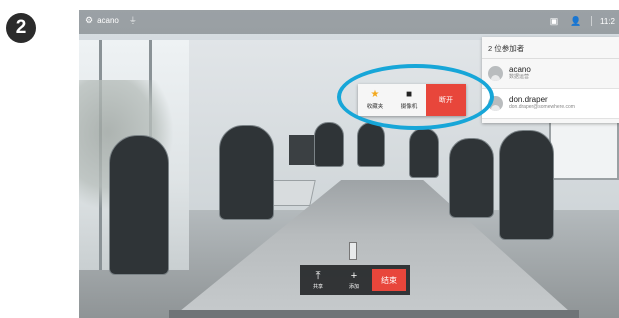 Image resolution: width=619 pixels, height=318 pixels. What do you see at coordinates (353, 286) in the screenshot?
I see `add-label: 添加` at bounding box center [353, 286].